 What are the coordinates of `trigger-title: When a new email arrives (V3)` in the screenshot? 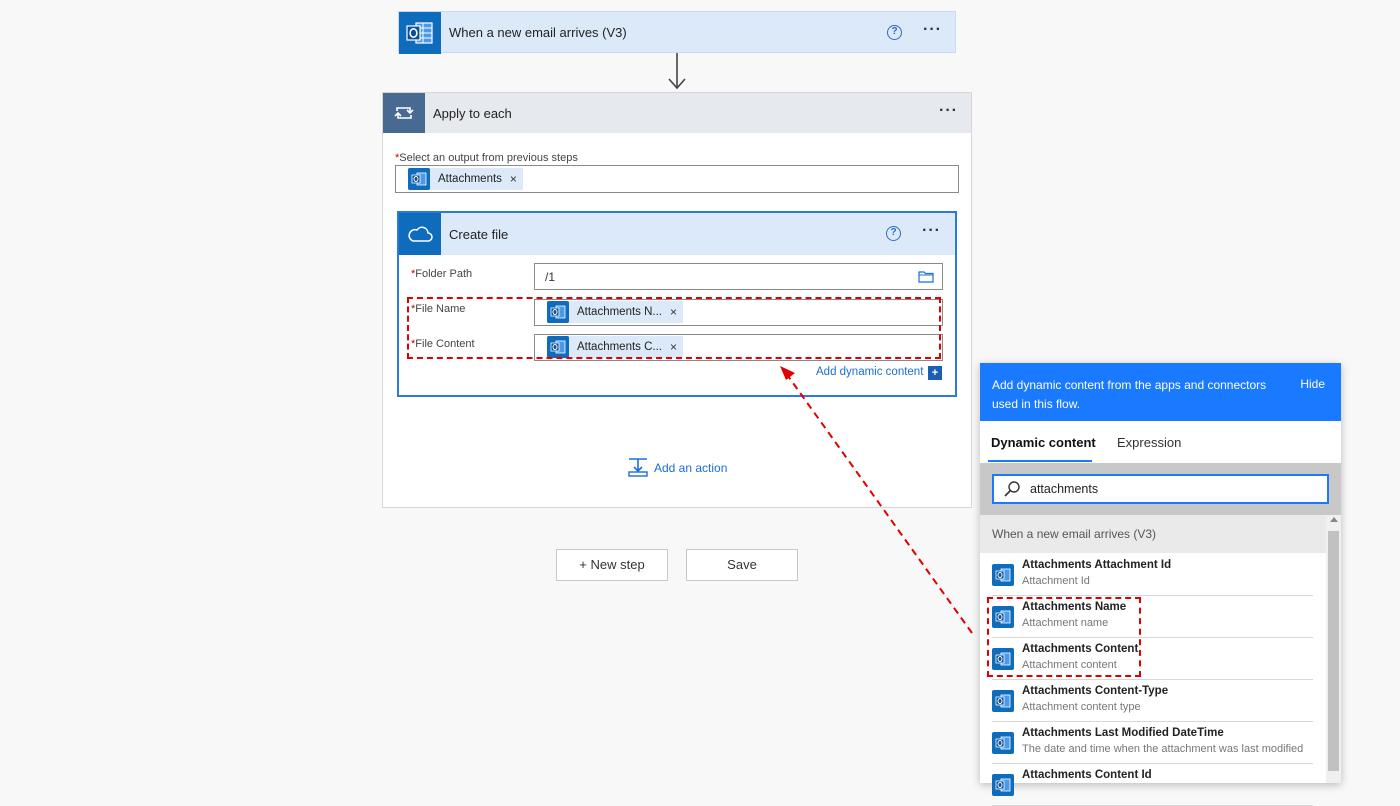 It's located at (538, 32).